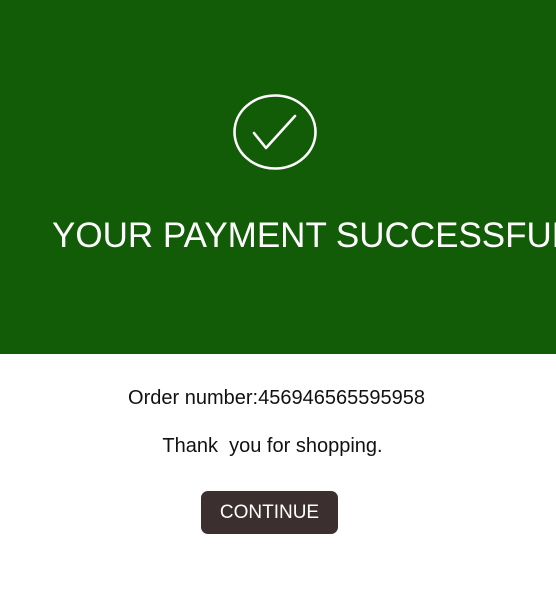 This screenshot has width=556, height=611. I want to click on thank-you-message: Thank you for shopping., so click(272, 446).